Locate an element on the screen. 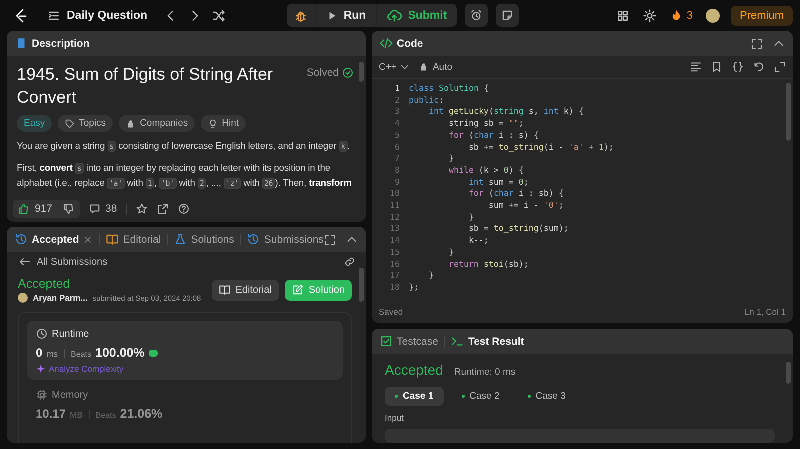  code-line: public: is located at coordinates (427, 100).